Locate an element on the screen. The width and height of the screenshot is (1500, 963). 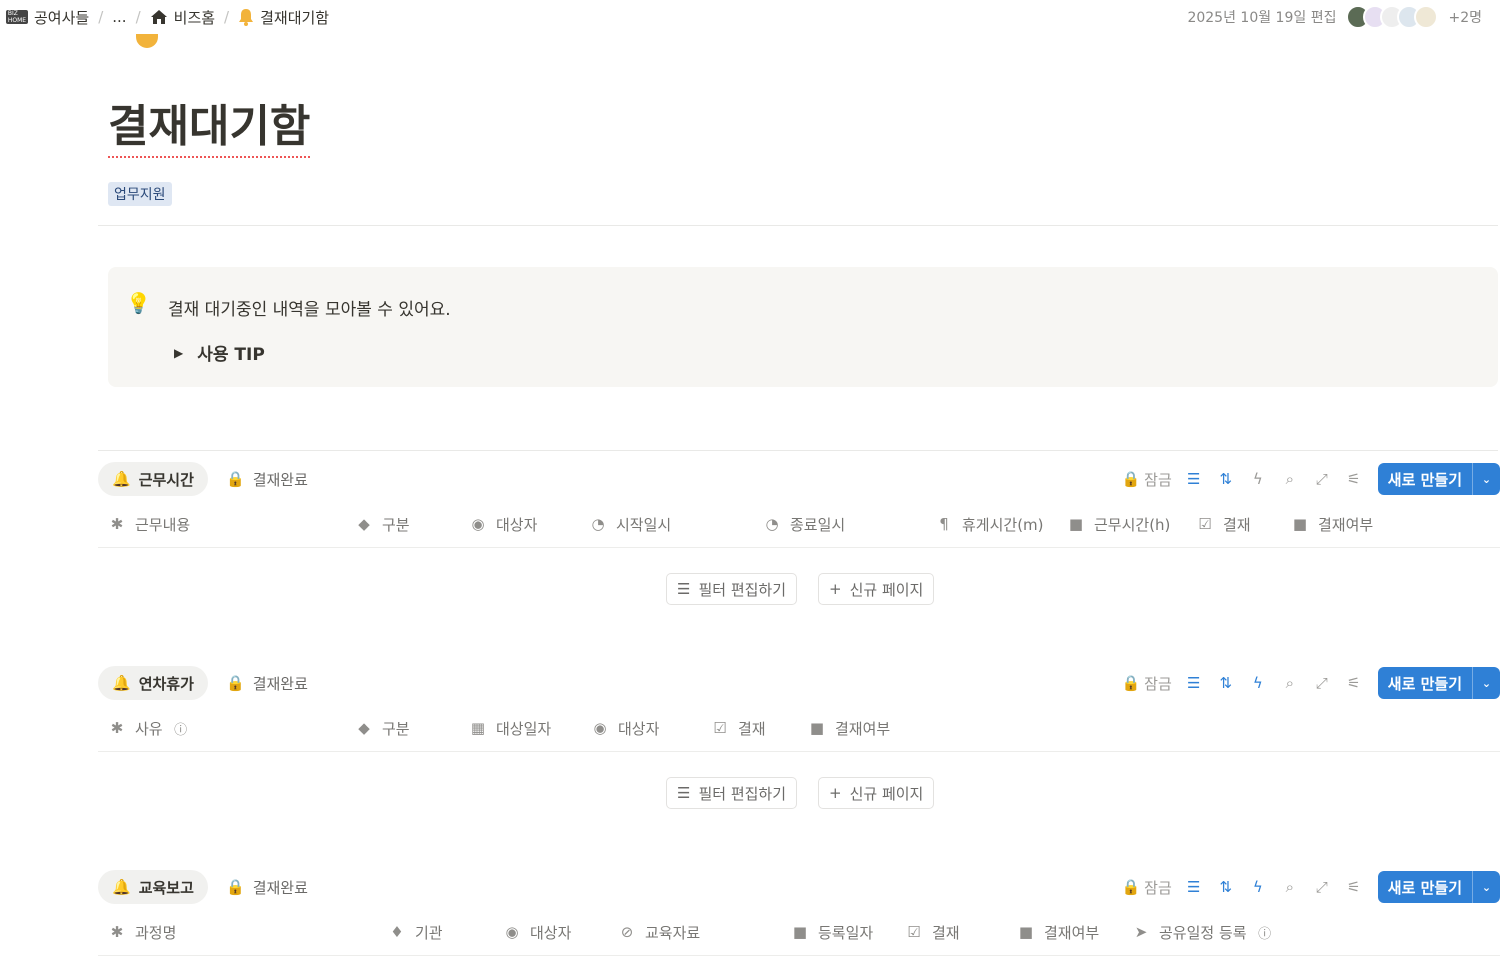
view-tab-primary: 🔔 교육보고 is located at coordinates (153, 887).